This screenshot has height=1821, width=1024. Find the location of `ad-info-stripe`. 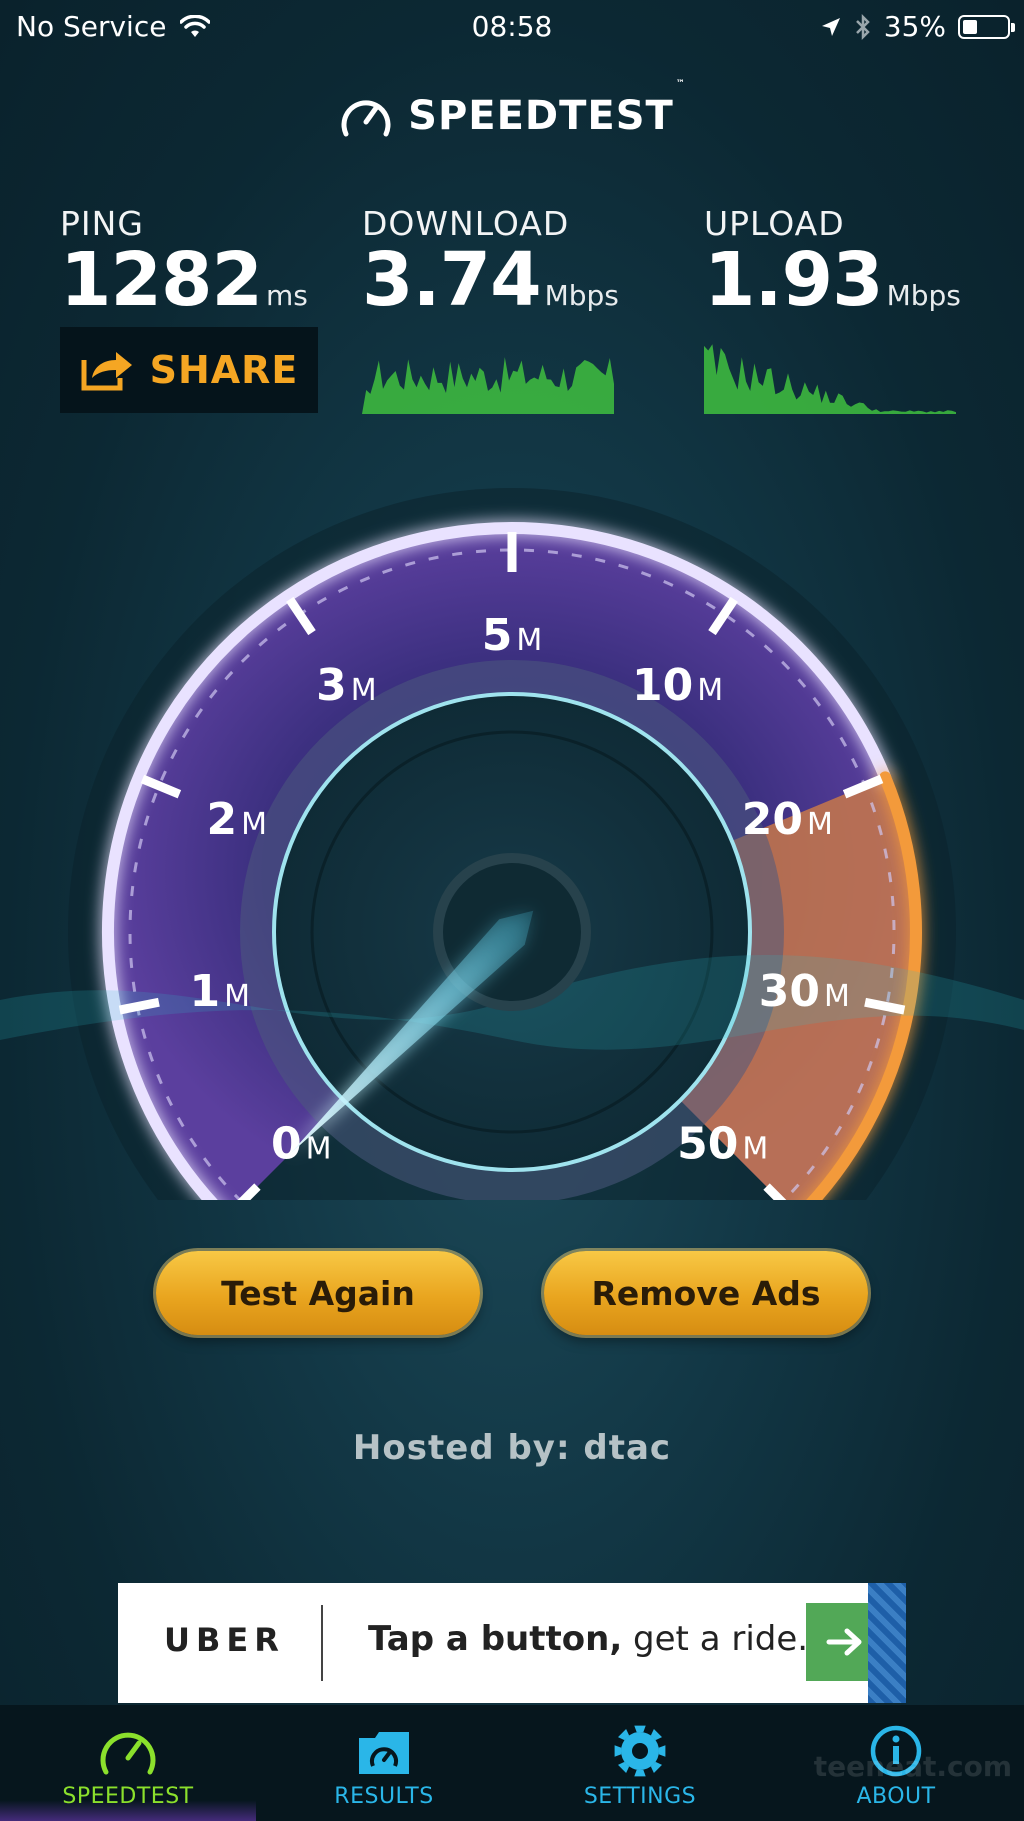

ad-info-stripe is located at coordinates (887, 1643).